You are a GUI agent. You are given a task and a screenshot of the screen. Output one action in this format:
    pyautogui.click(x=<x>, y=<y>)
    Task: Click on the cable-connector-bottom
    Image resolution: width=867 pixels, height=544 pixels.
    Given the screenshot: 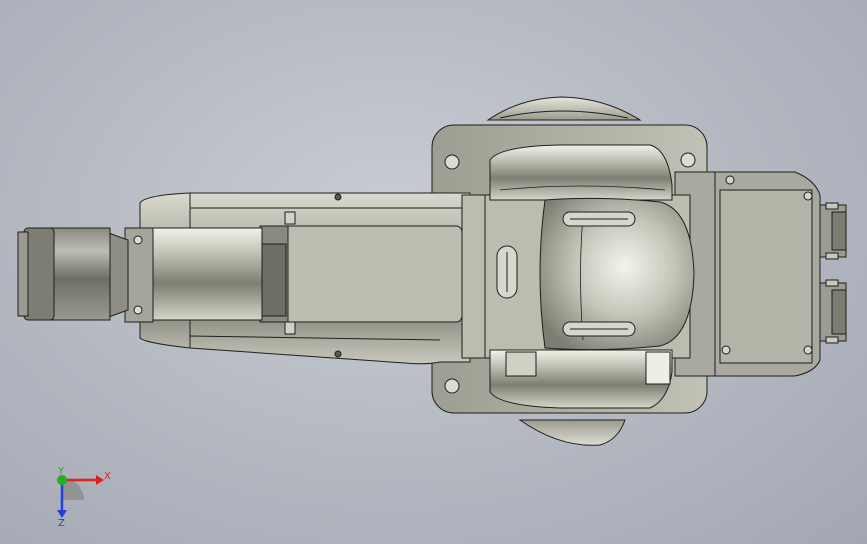 What is the action you would take?
    pyautogui.click(x=833, y=311)
    